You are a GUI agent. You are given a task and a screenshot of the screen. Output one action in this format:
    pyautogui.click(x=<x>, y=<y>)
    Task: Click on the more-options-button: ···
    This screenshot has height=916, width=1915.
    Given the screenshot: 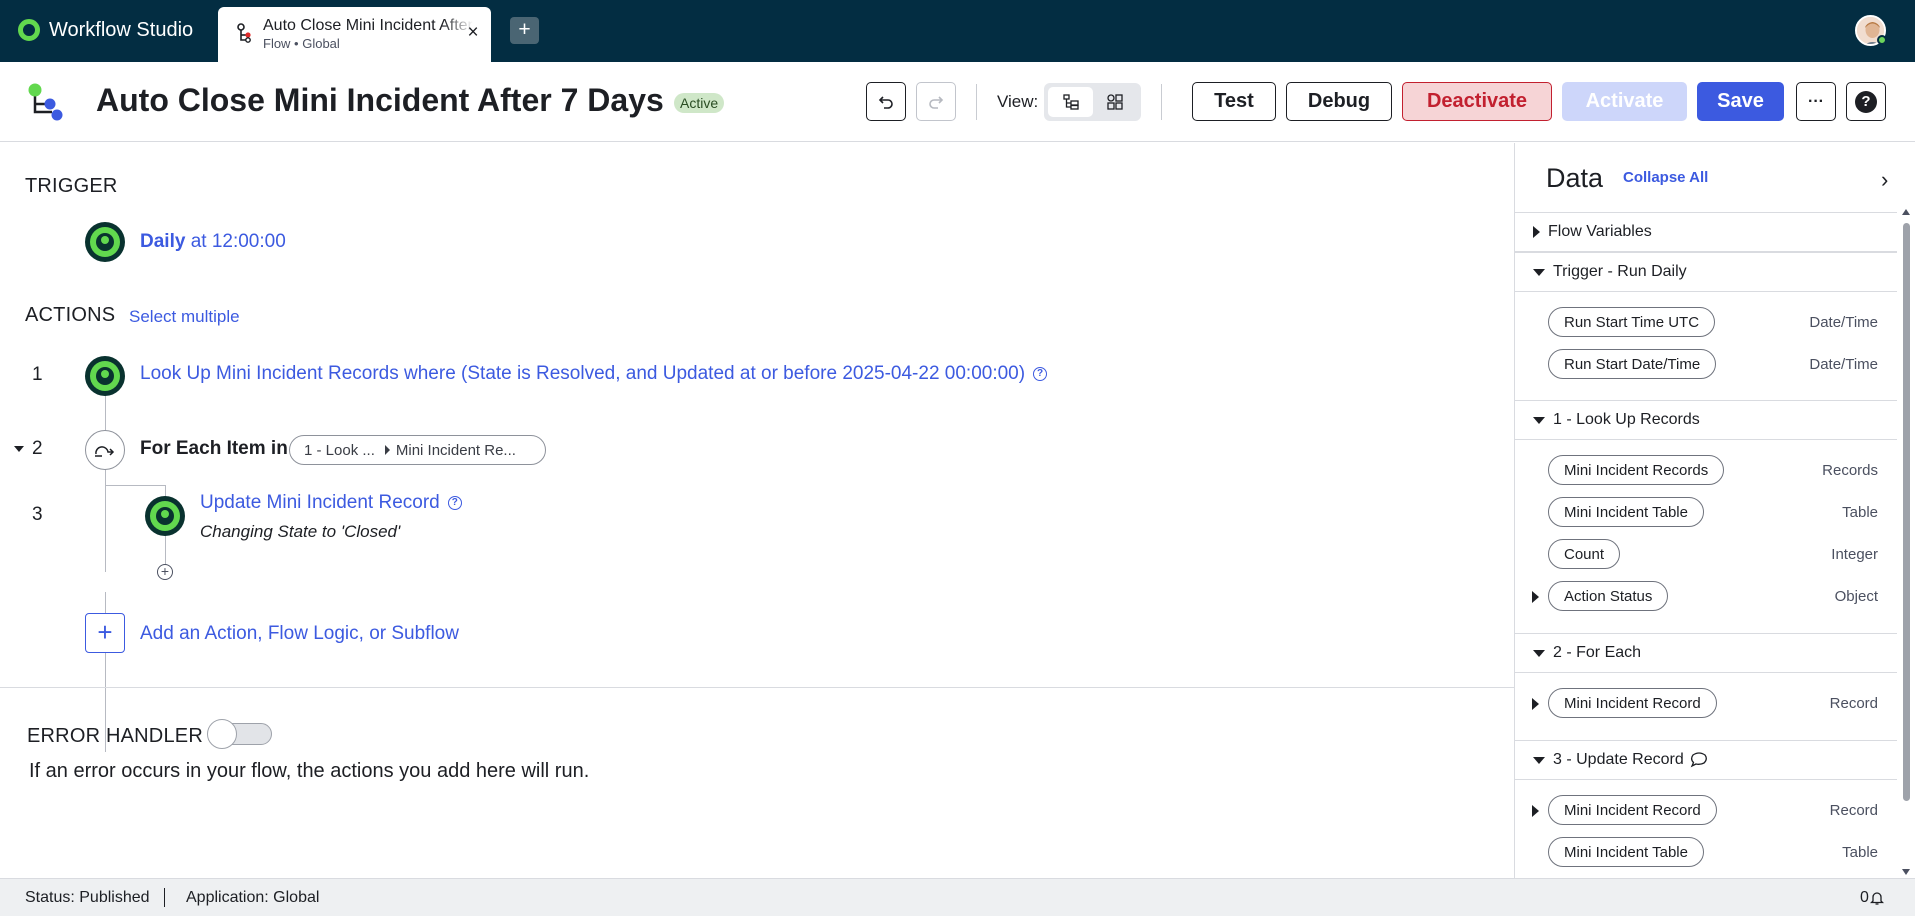 What is the action you would take?
    pyautogui.click(x=1816, y=101)
    